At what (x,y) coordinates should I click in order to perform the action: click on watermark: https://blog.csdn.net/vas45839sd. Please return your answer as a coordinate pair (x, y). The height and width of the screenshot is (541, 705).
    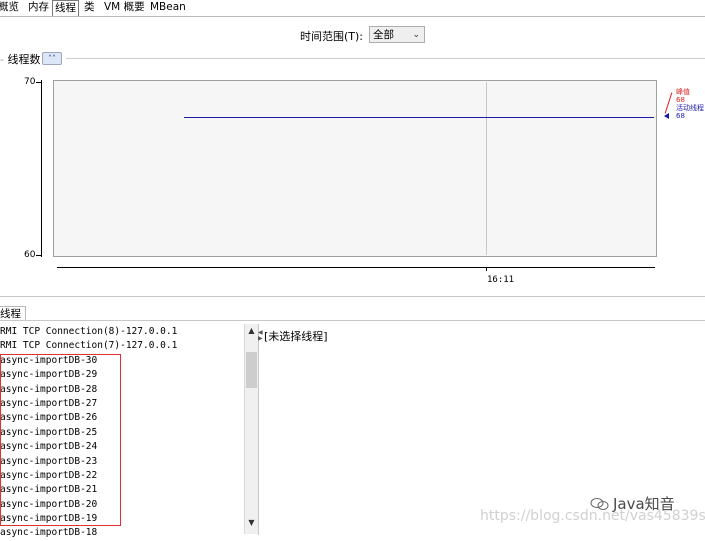
    Looking at the image, I should click on (592, 516).